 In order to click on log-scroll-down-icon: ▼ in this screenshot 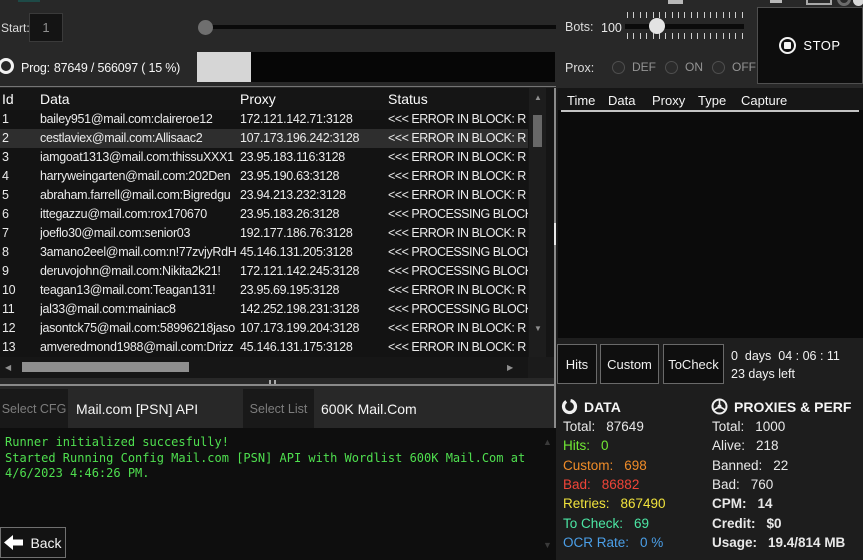, I will do `click(547, 545)`.